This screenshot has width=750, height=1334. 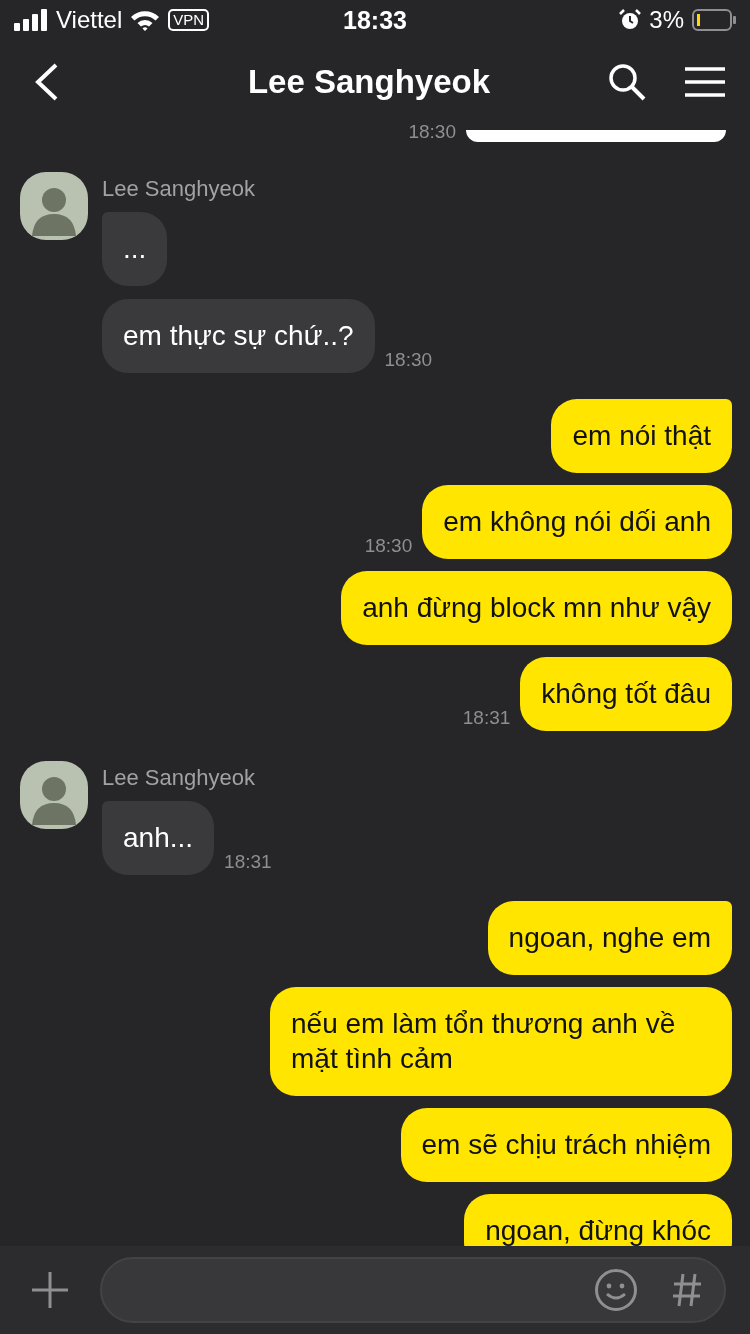 I want to click on message-bubble: ngoan, nghe em, so click(x=609, y=938).